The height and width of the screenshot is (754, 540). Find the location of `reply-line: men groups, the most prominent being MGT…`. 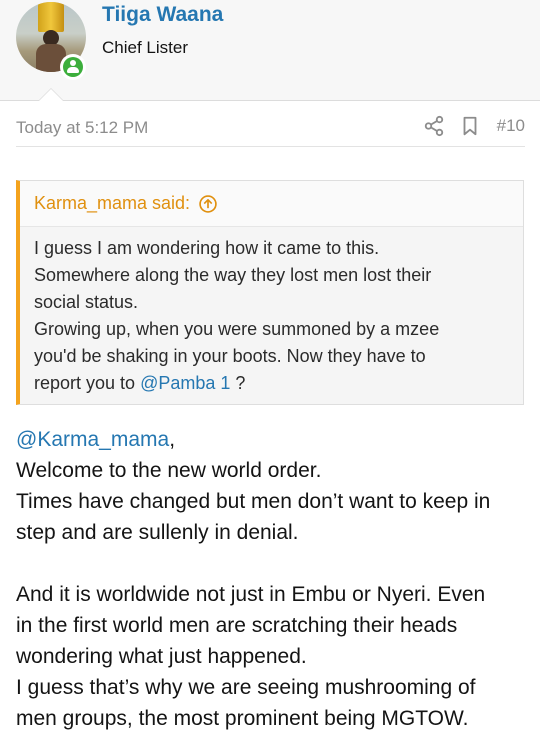

reply-line: men groups, the most prominent being MGT… is located at coordinates (242, 718).